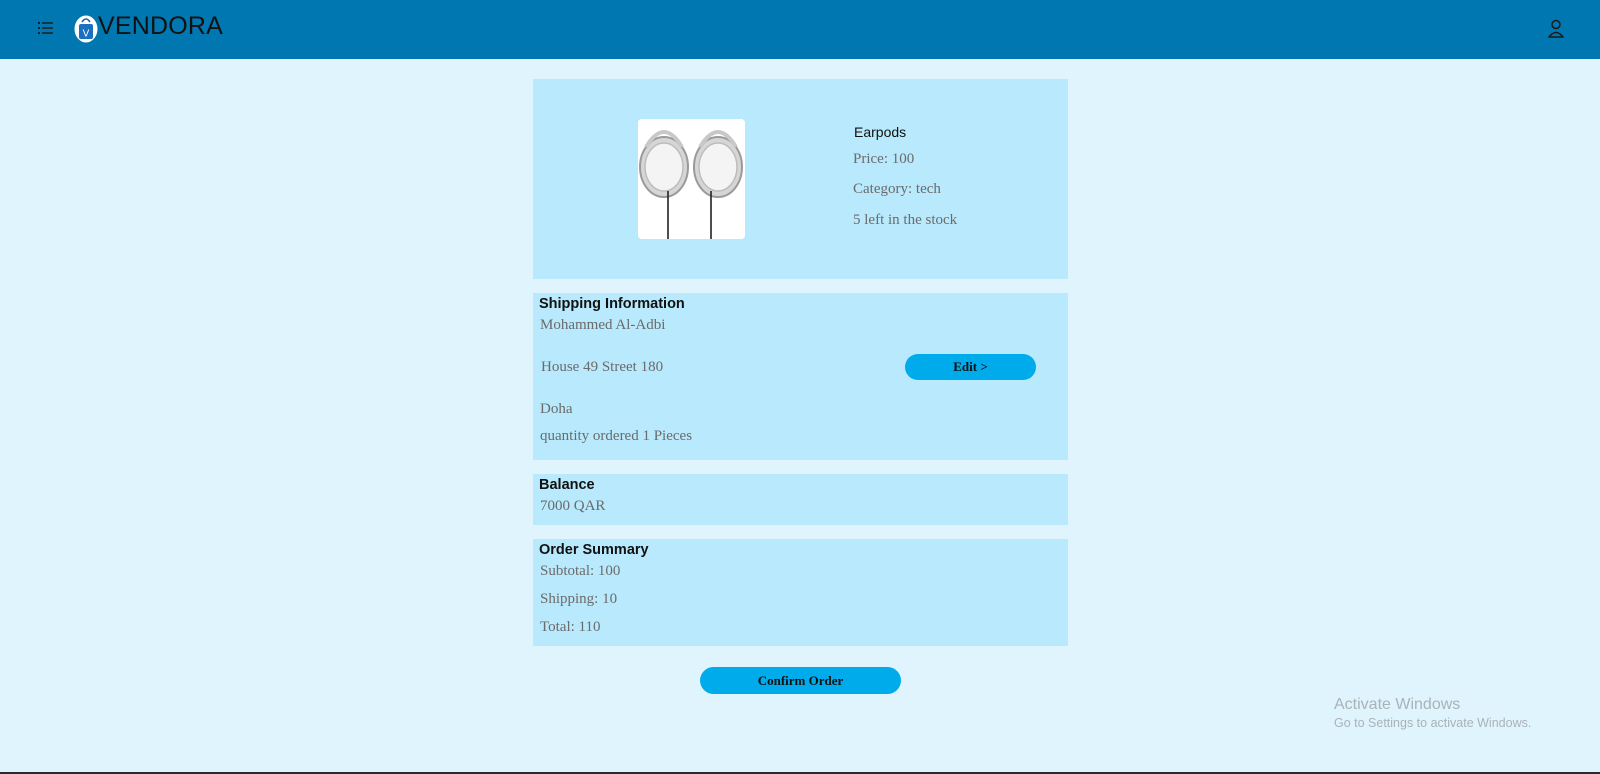  I want to click on vendora-logo-icon: V, so click(86, 28).